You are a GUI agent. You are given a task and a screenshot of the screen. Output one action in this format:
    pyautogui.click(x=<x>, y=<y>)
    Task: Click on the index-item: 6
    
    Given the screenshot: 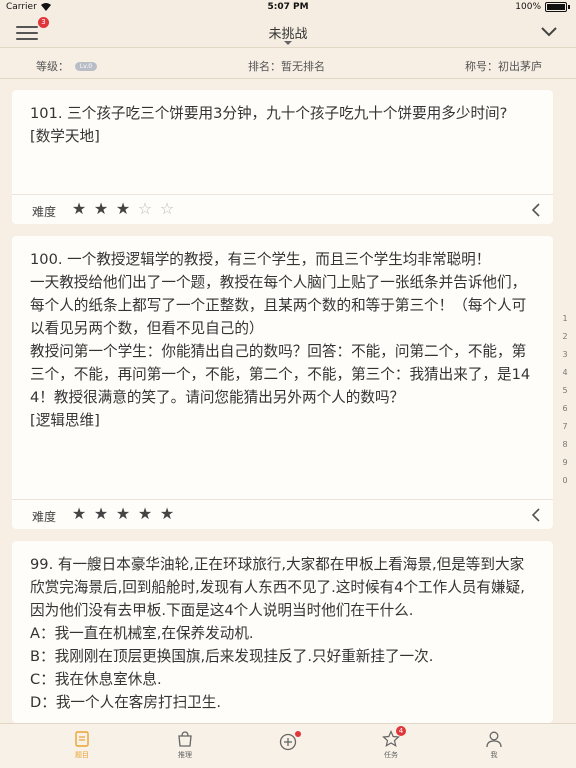 What is the action you would take?
    pyautogui.click(x=565, y=413)
    